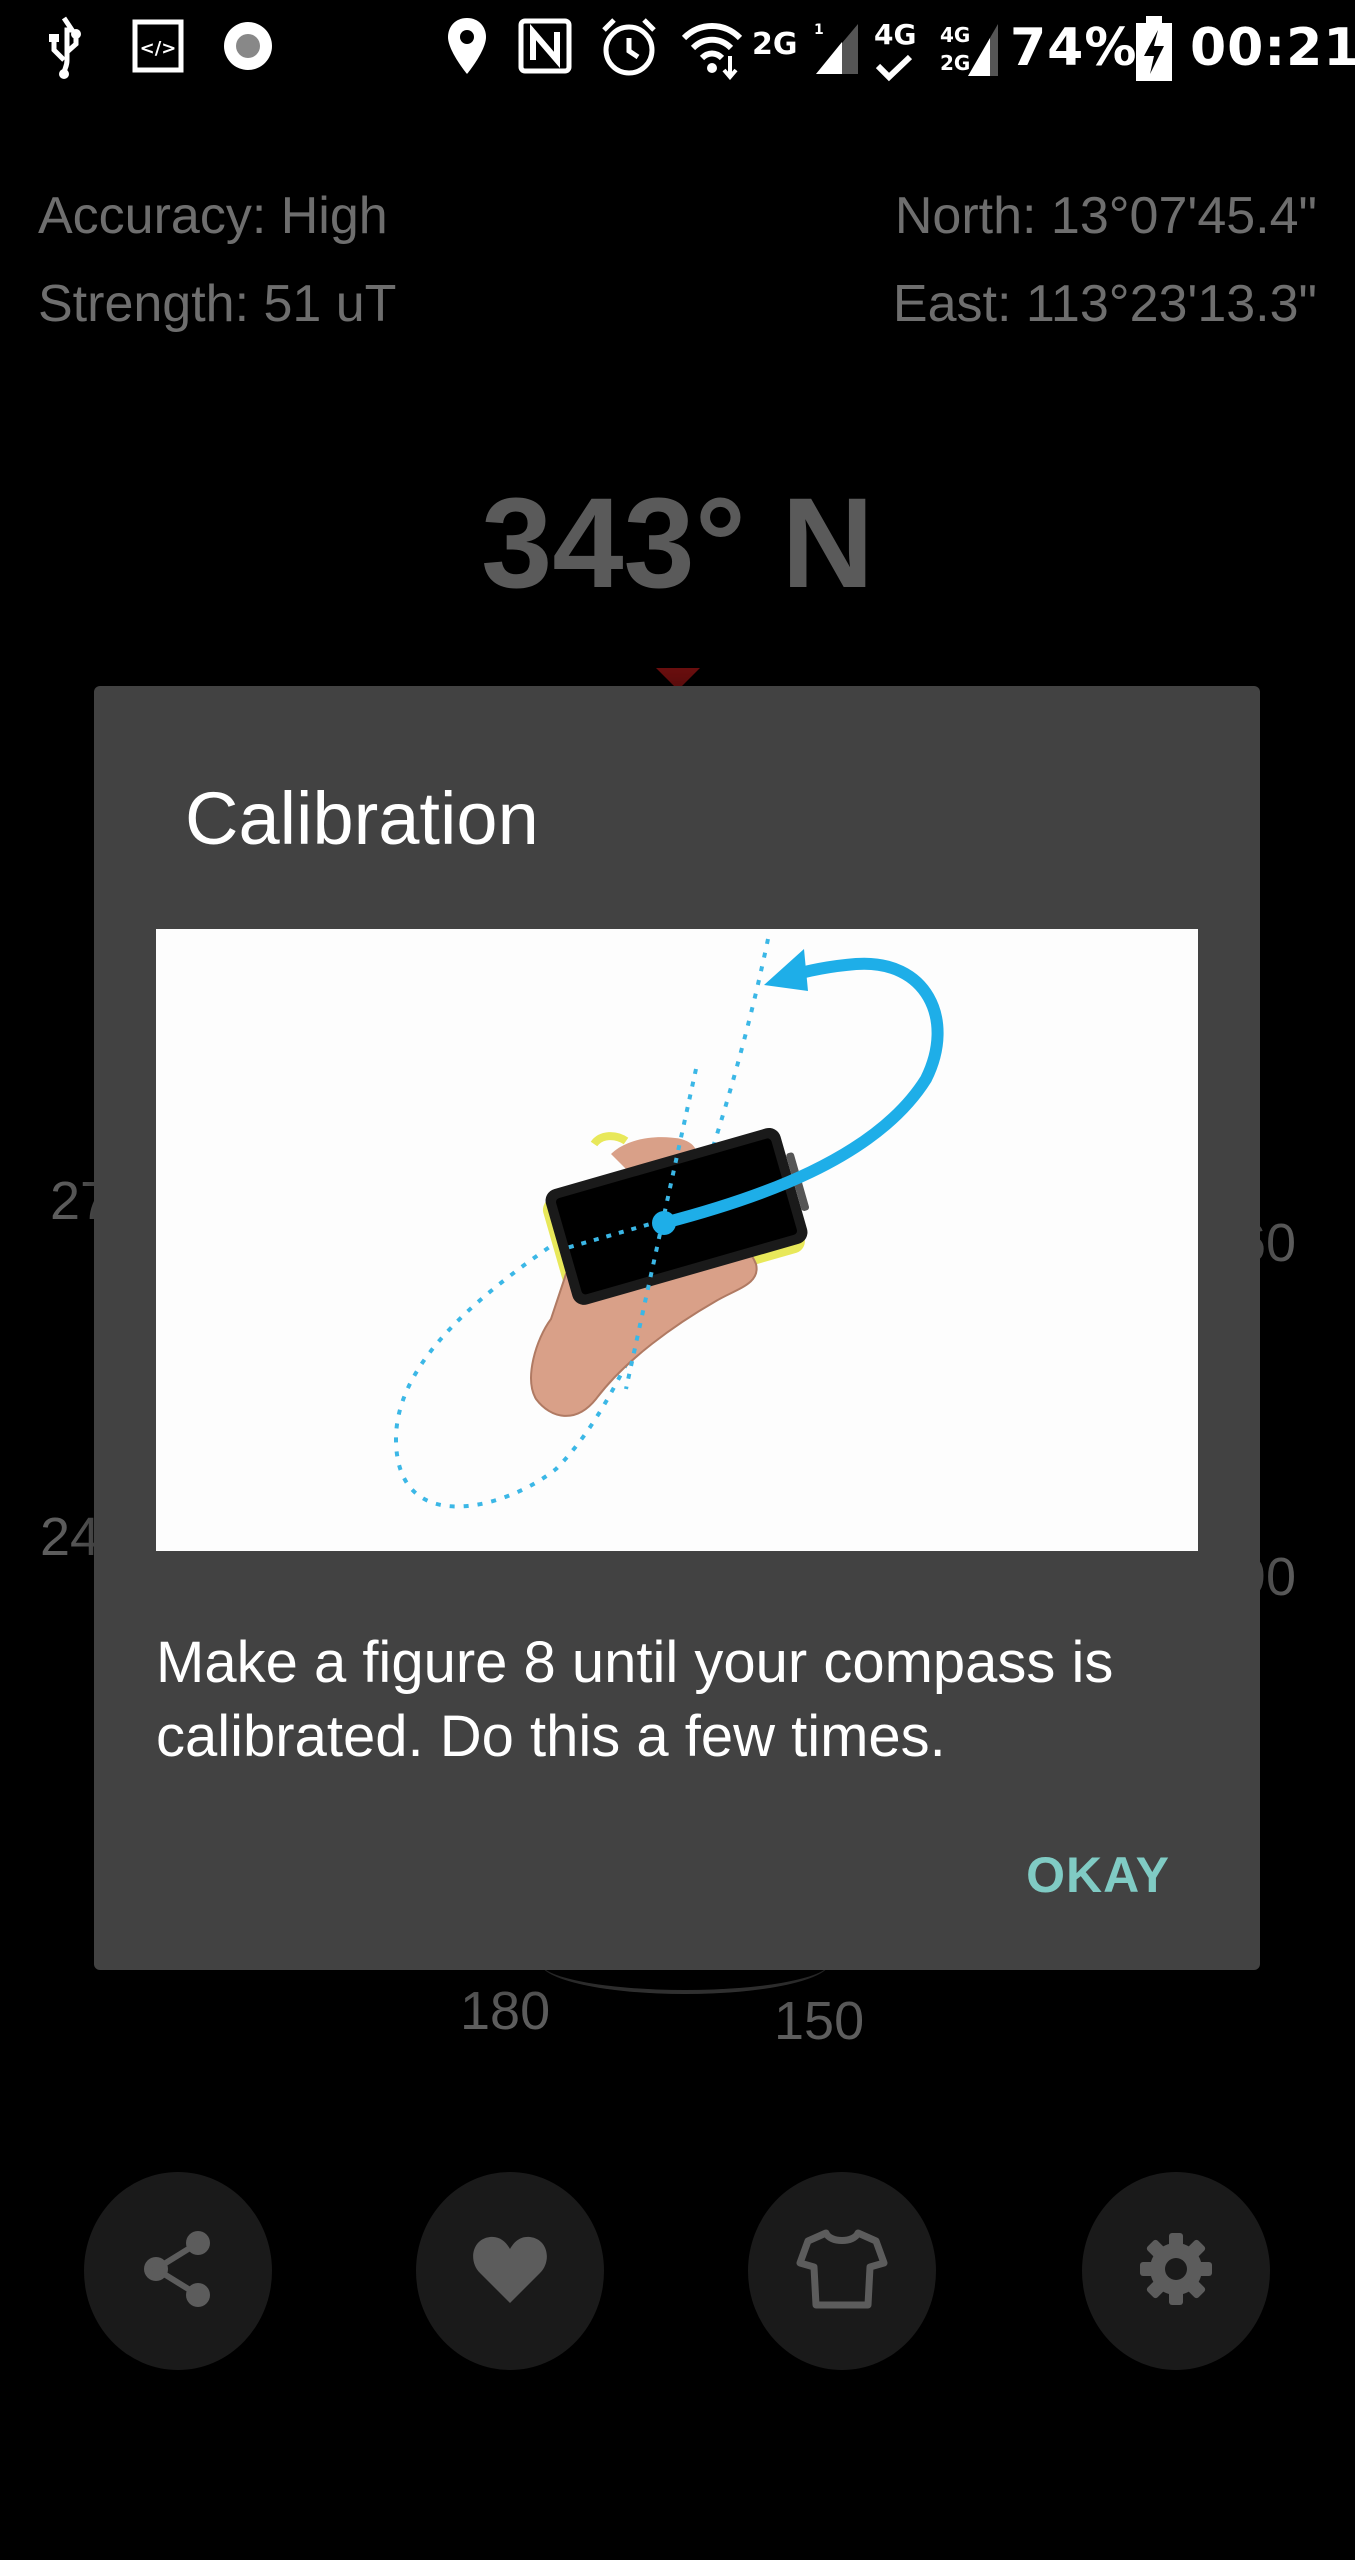 The width and height of the screenshot is (1355, 2560). I want to click on location-icon, so click(467, 49).